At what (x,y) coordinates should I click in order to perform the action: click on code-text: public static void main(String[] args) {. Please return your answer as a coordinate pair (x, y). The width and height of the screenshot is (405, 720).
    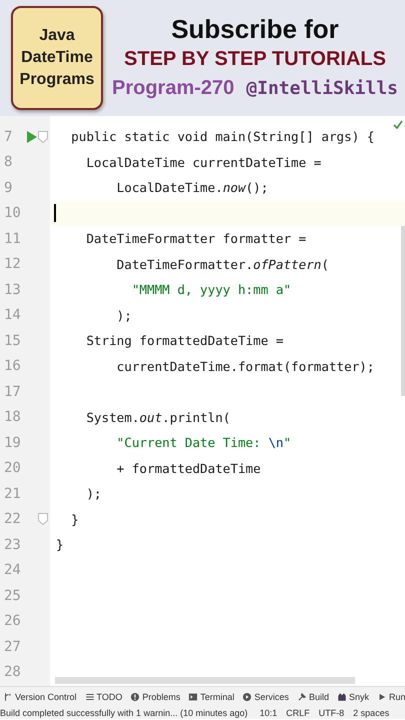
    Looking at the image, I should click on (222, 136).